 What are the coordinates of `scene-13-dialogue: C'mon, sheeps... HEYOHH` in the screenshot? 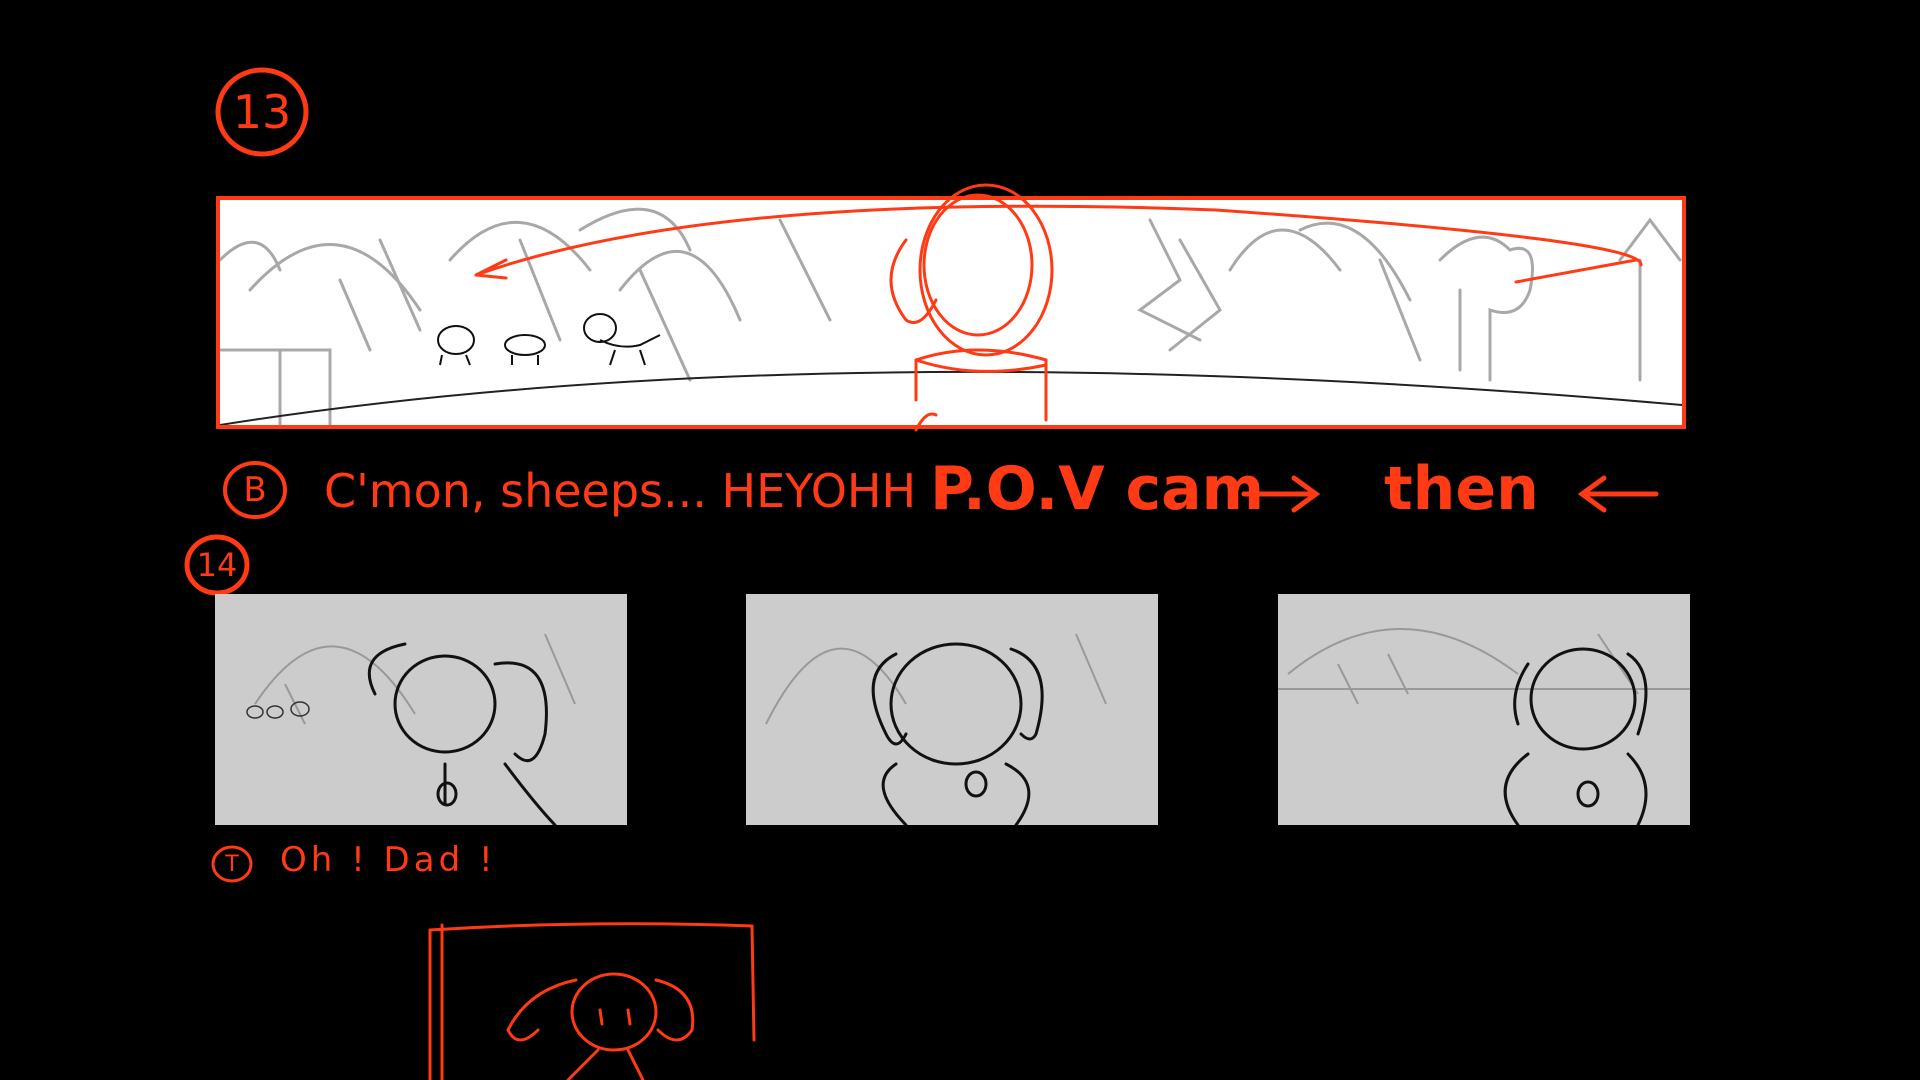 It's located at (620, 491).